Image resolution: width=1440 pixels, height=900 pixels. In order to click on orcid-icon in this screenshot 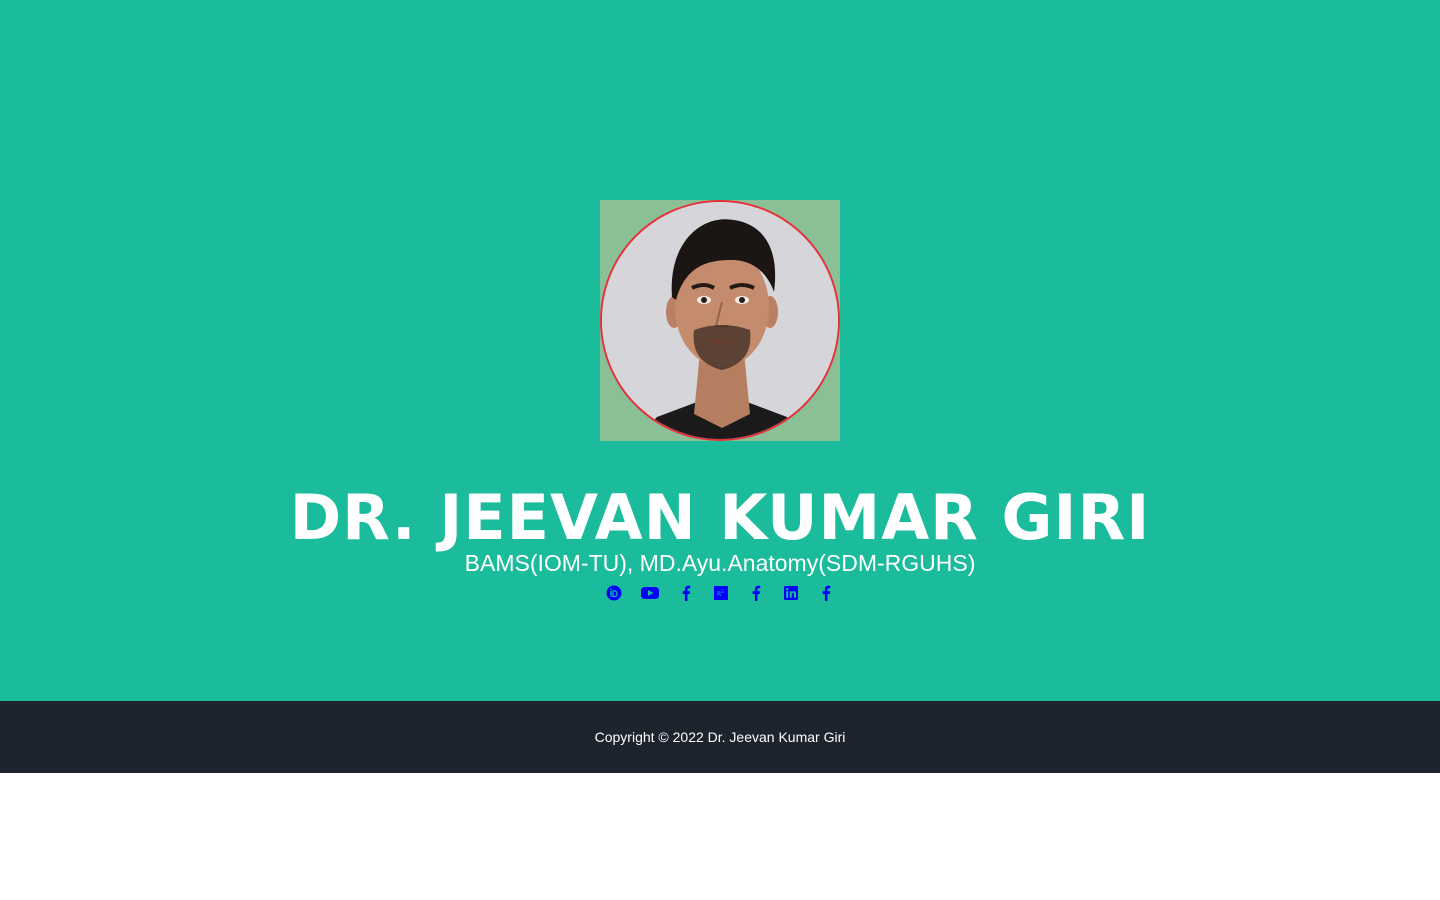, I will do `click(614, 593)`.